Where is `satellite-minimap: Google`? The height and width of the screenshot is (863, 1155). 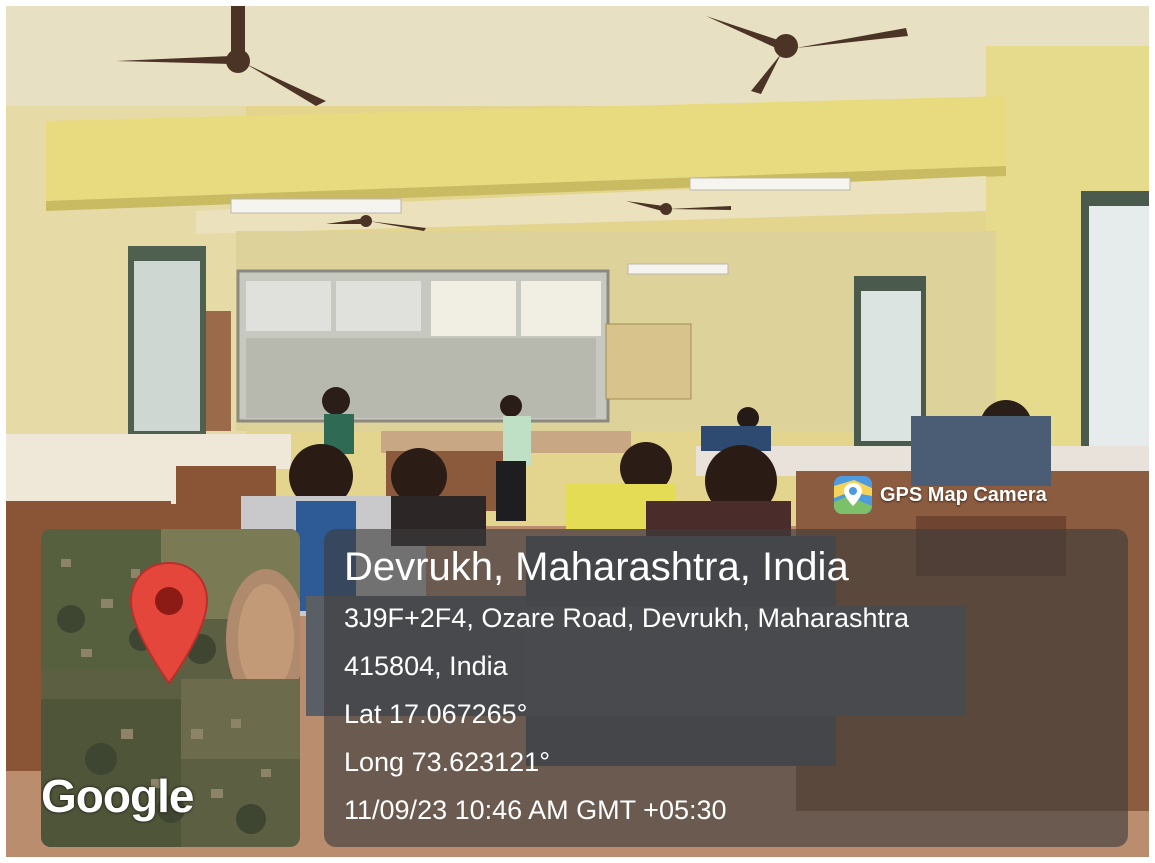
satellite-minimap: Google is located at coordinates (170, 688).